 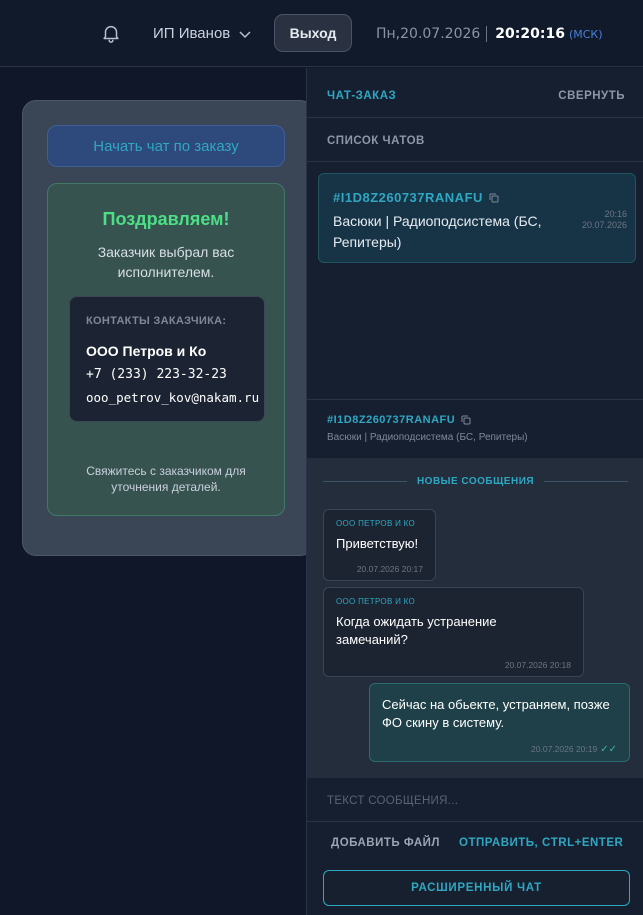 I want to click on chevron-down-icon, so click(x=245, y=34).